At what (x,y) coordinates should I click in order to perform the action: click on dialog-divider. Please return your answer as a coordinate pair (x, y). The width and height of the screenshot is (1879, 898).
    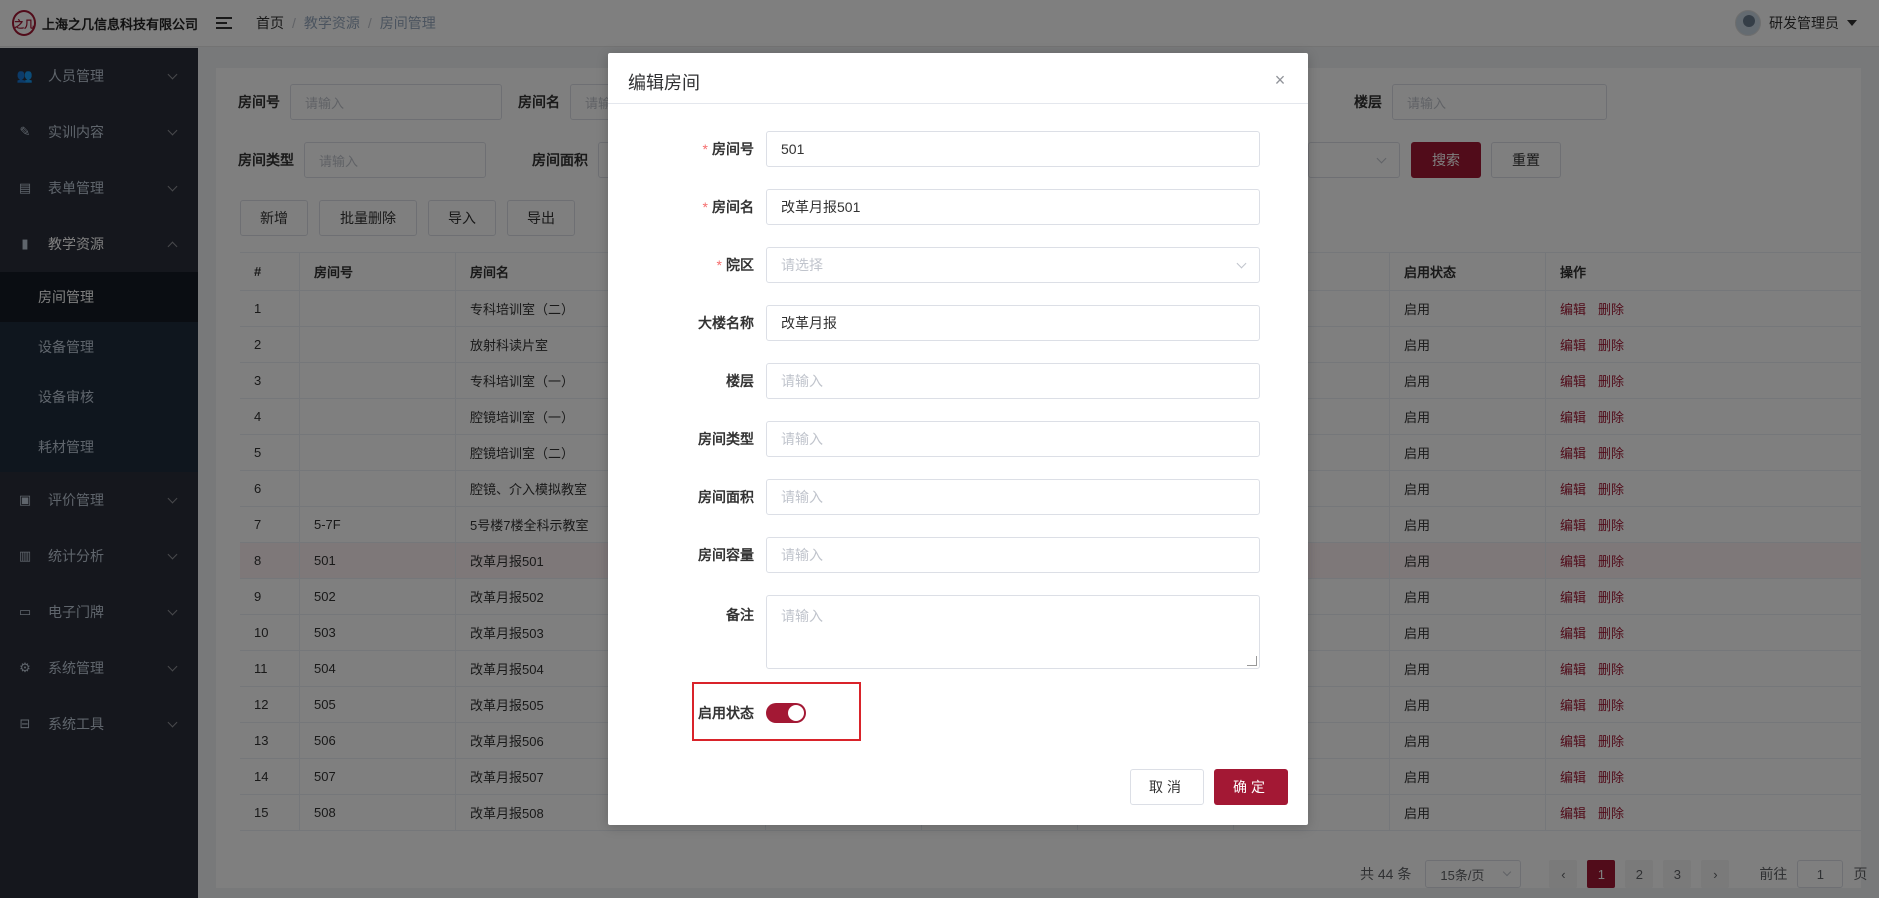
    Looking at the image, I should click on (958, 103).